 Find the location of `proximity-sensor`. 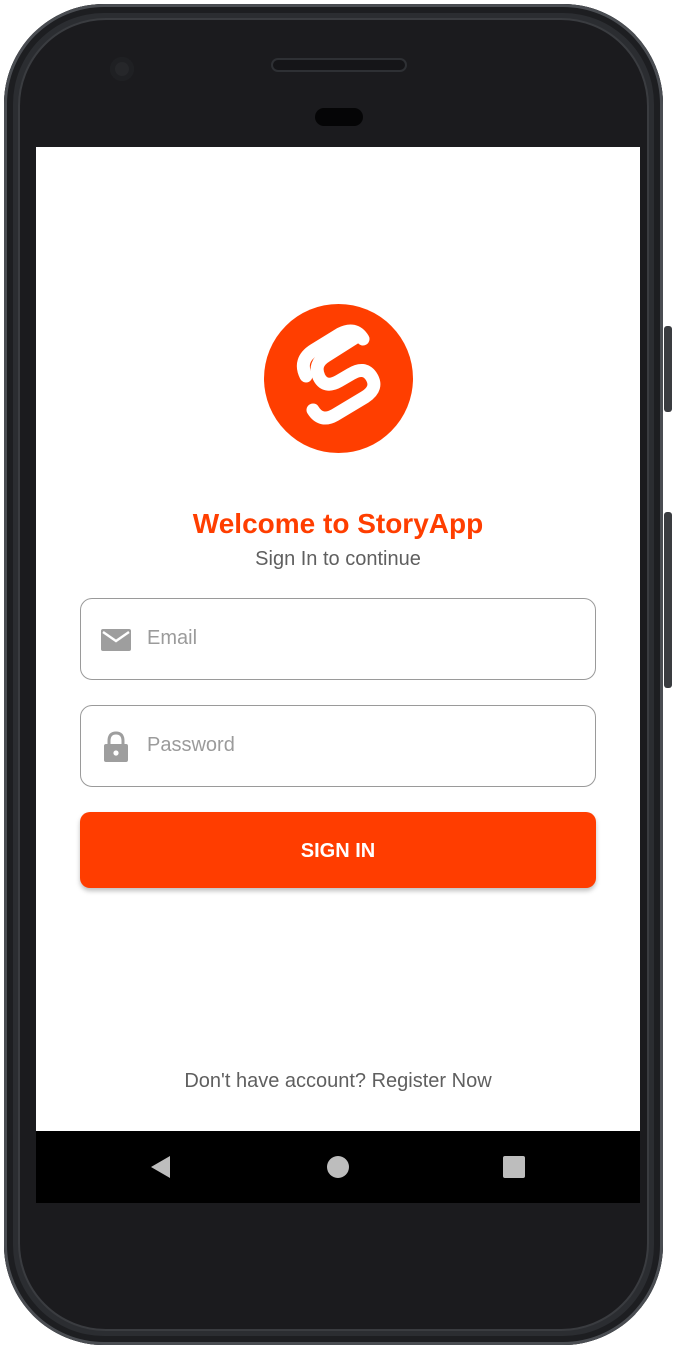

proximity-sensor is located at coordinates (339, 117).